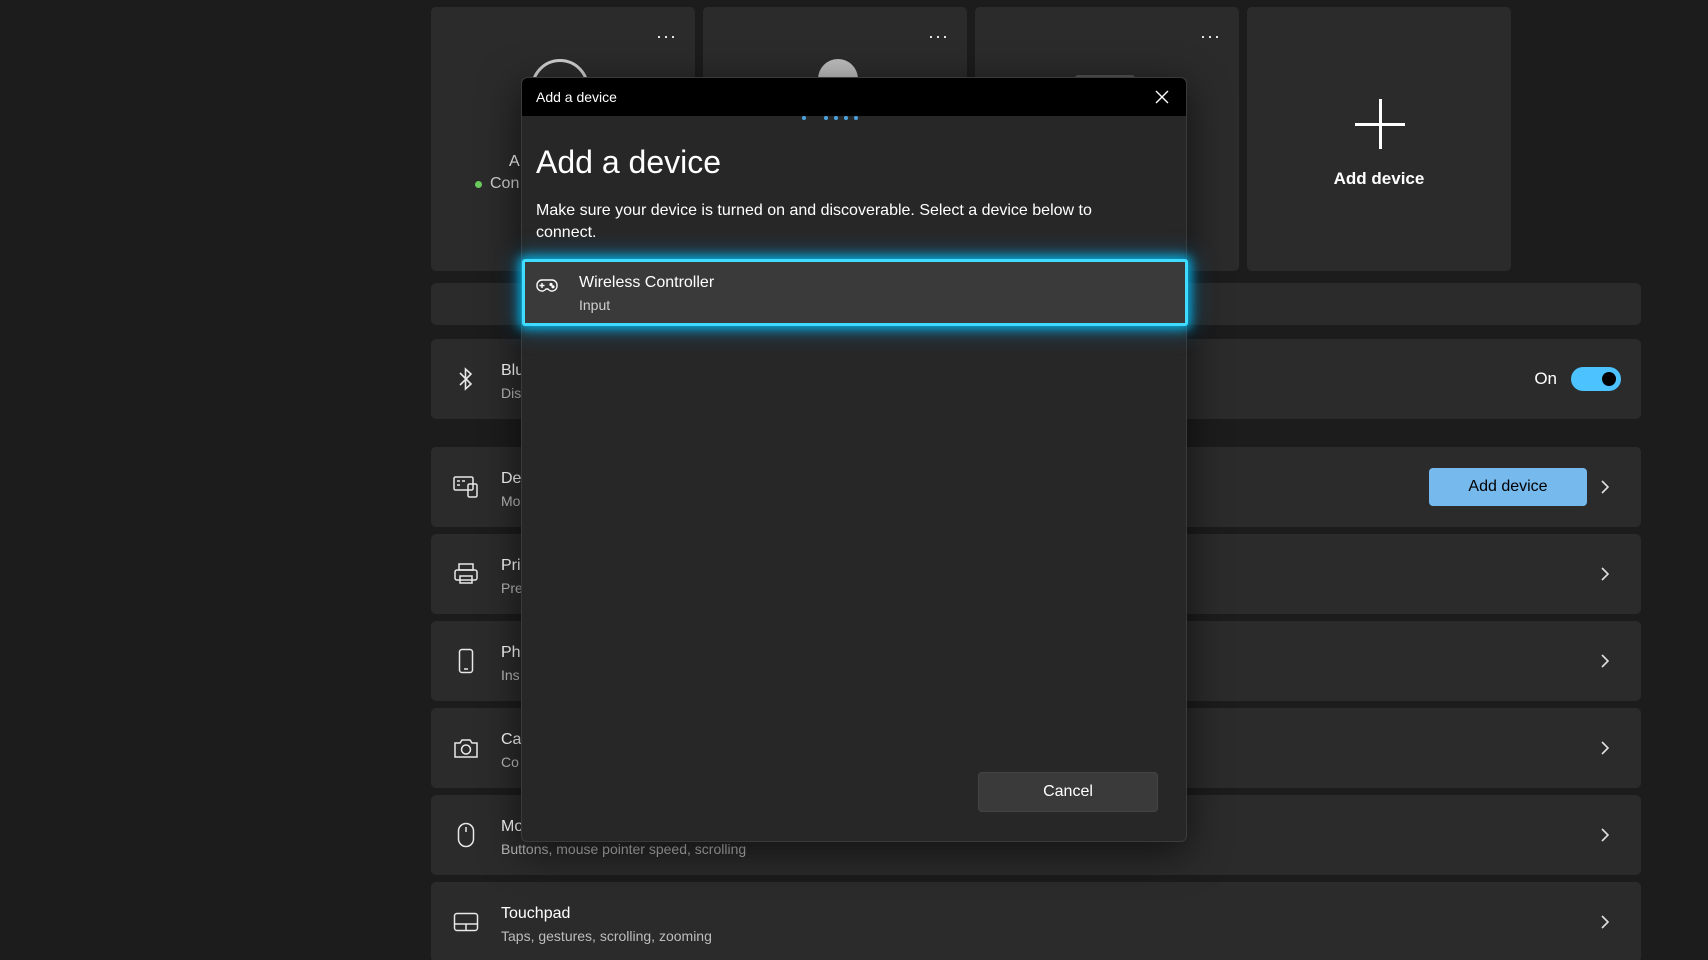 This screenshot has width=1708, height=960. What do you see at coordinates (511, 565) in the screenshot?
I see `printers-title: Pri` at bounding box center [511, 565].